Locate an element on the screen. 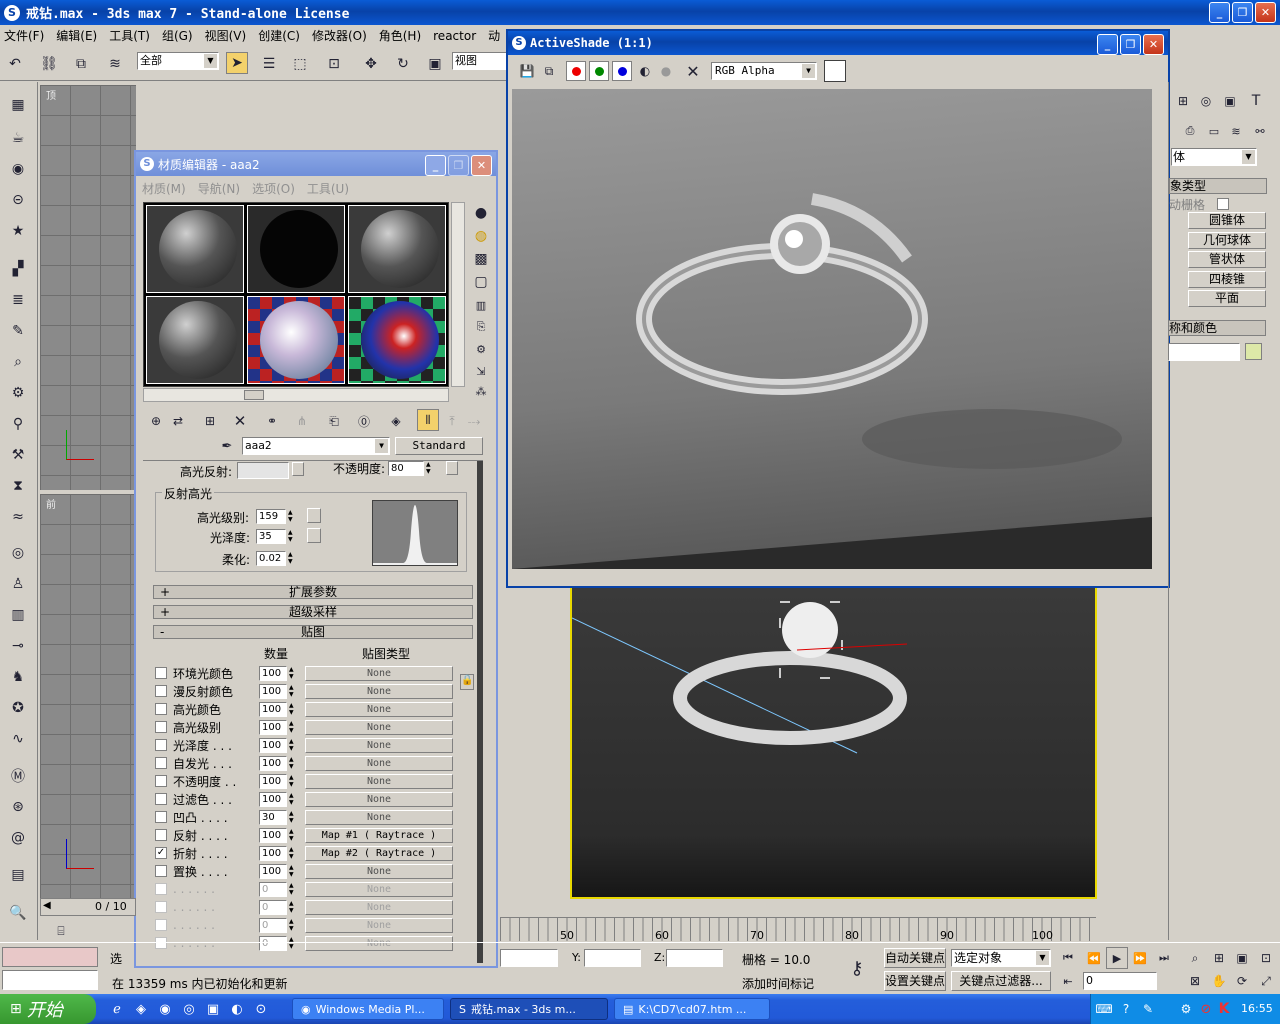 This screenshot has height=1024, width=1280. panel-icon: ▤ is located at coordinates (18, 875).